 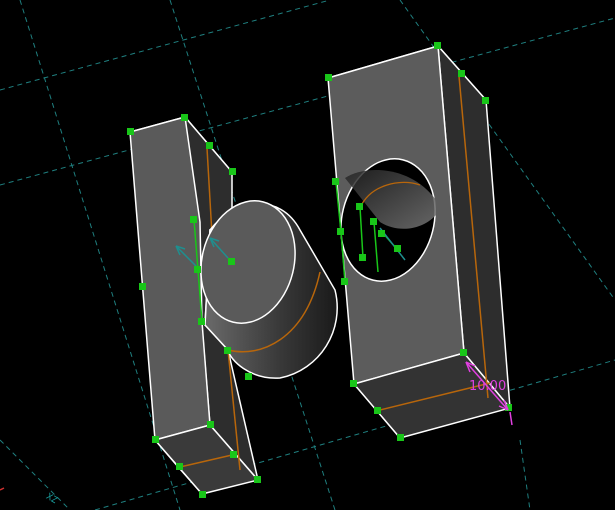 What do you see at coordinates (487, 386) in the screenshot?
I see `dimension-label: 10.00` at bounding box center [487, 386].